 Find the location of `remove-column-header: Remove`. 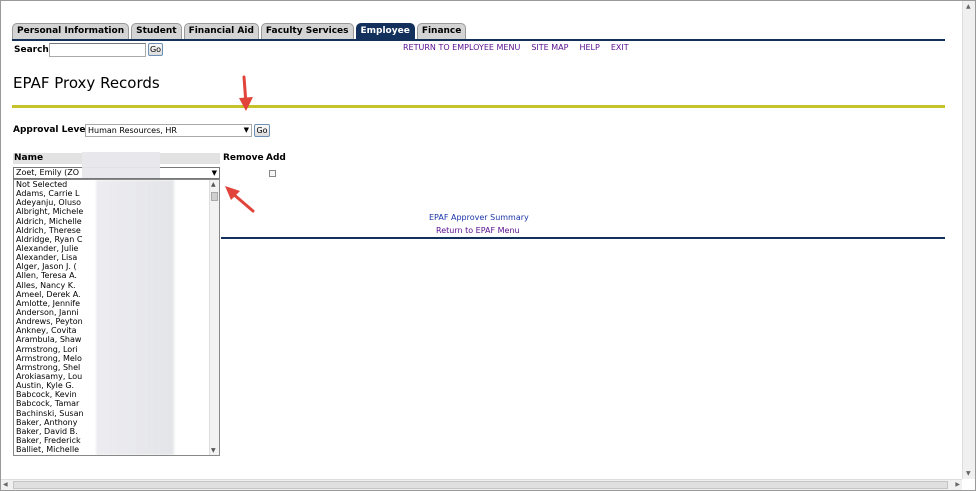

remove-column-header: Remove is located at coordinates (243, 158).